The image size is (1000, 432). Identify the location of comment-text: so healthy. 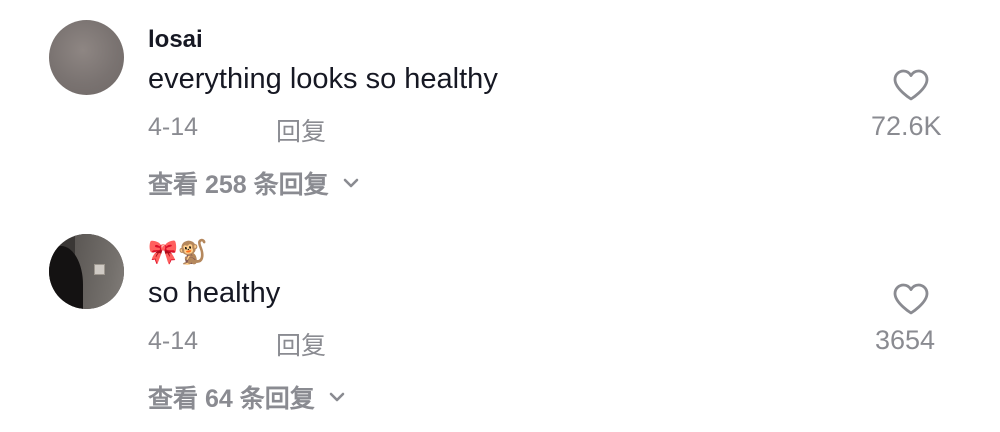
(214, 293).